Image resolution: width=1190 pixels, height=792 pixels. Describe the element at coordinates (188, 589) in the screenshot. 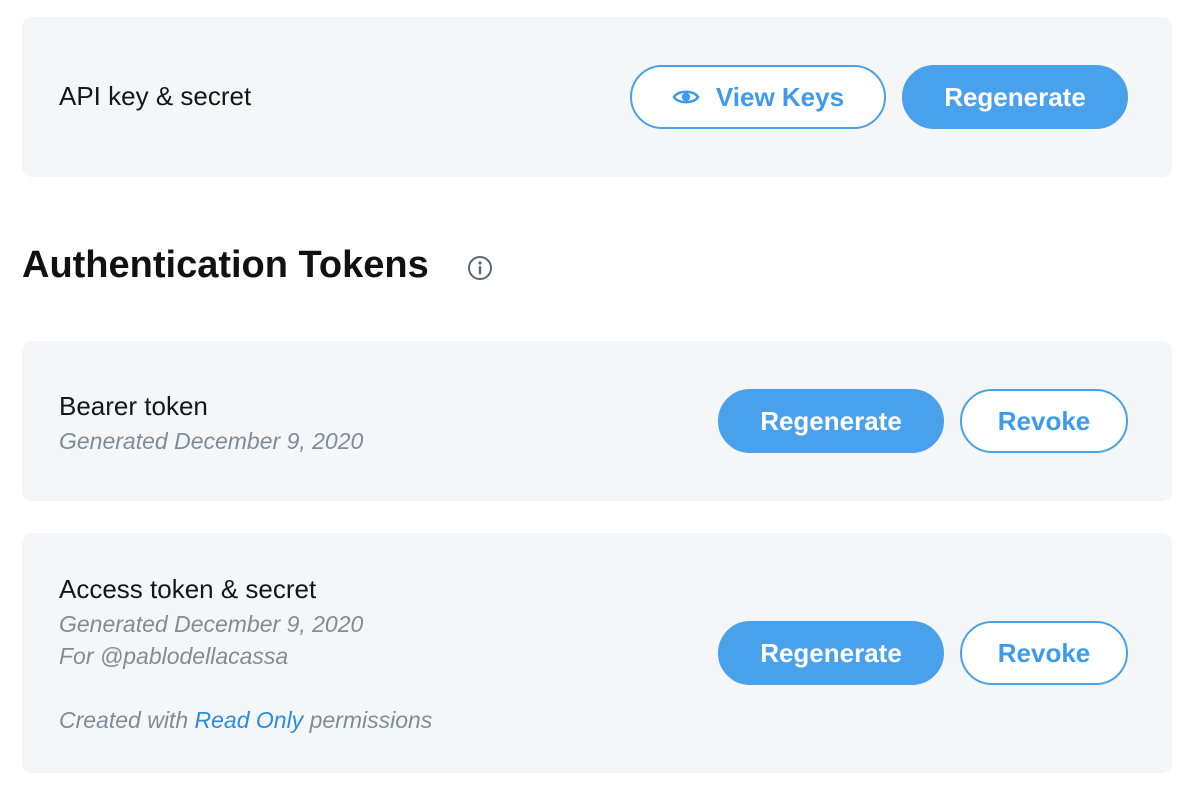

I see `access-token-label: Access token & secret` at that location.